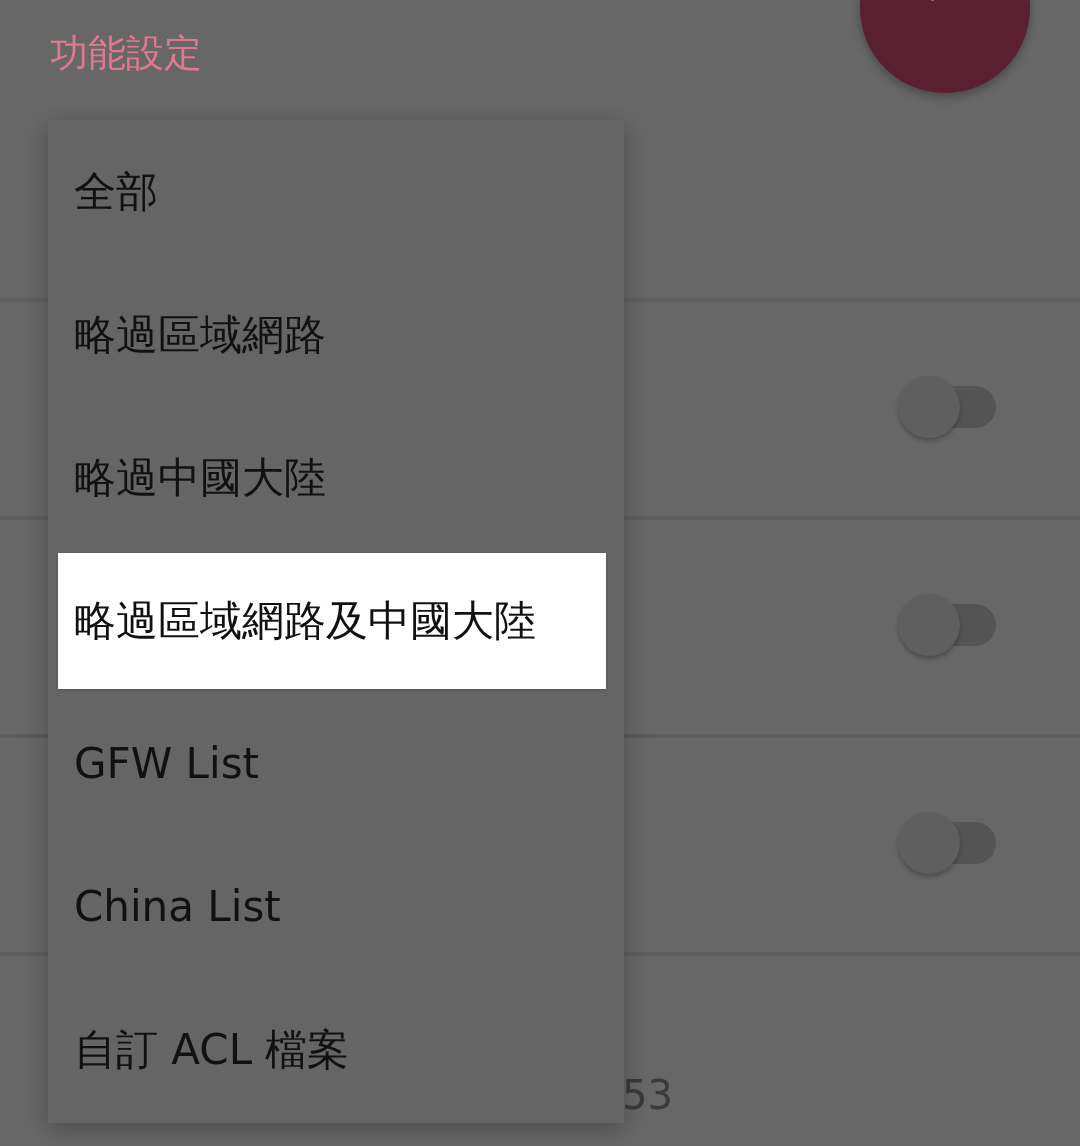  What do you see at coordinates (336, 763) in the screenshot?
I see `menu-item: GFW List` at bounding box center [336, 763].